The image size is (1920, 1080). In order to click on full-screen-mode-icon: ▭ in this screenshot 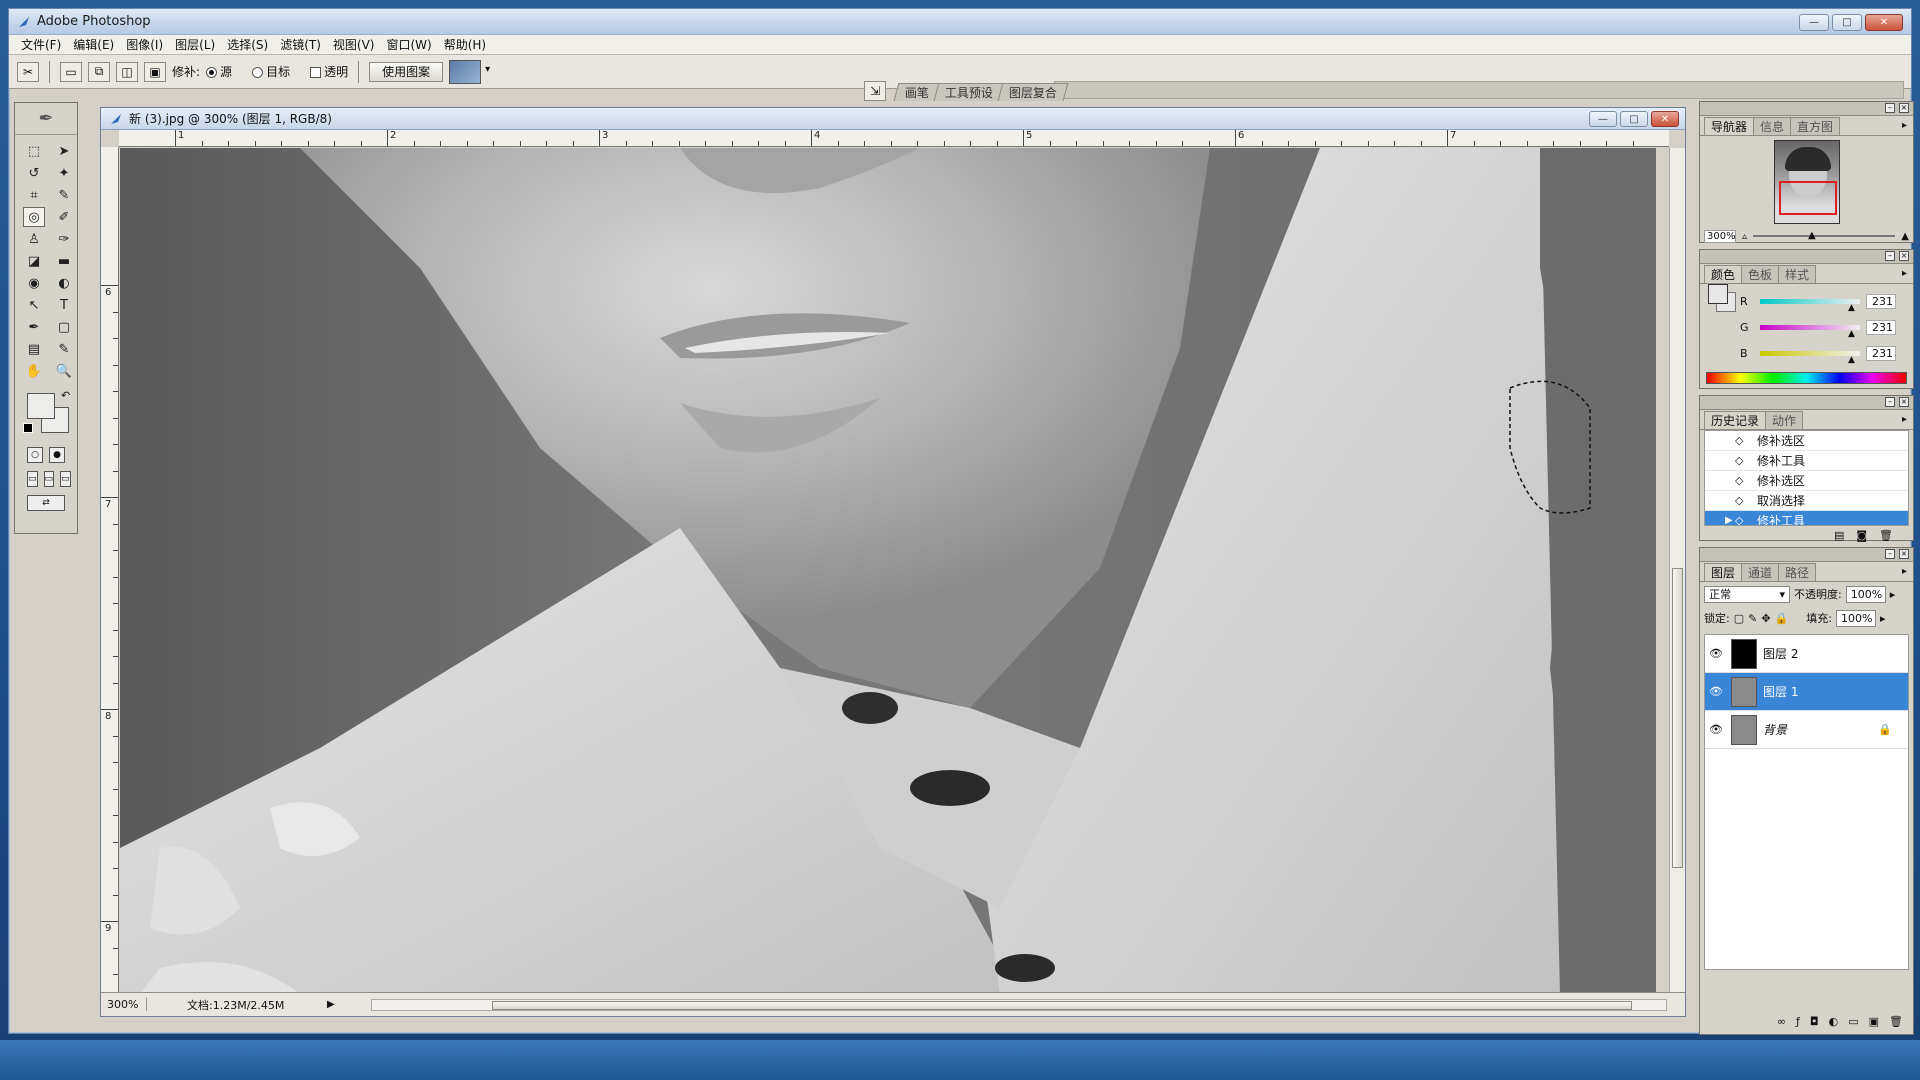, I will do `click(65, 479)`.